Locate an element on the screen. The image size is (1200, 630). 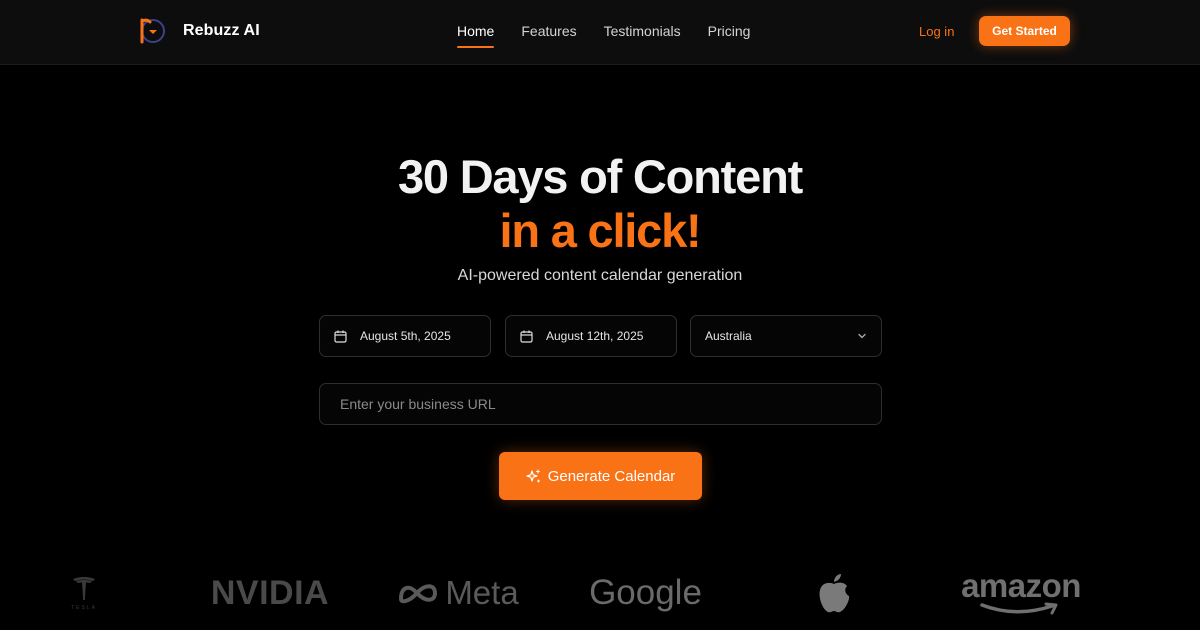
generate-calendar-label: Generate Calendar is located at coordinates (611, 476).